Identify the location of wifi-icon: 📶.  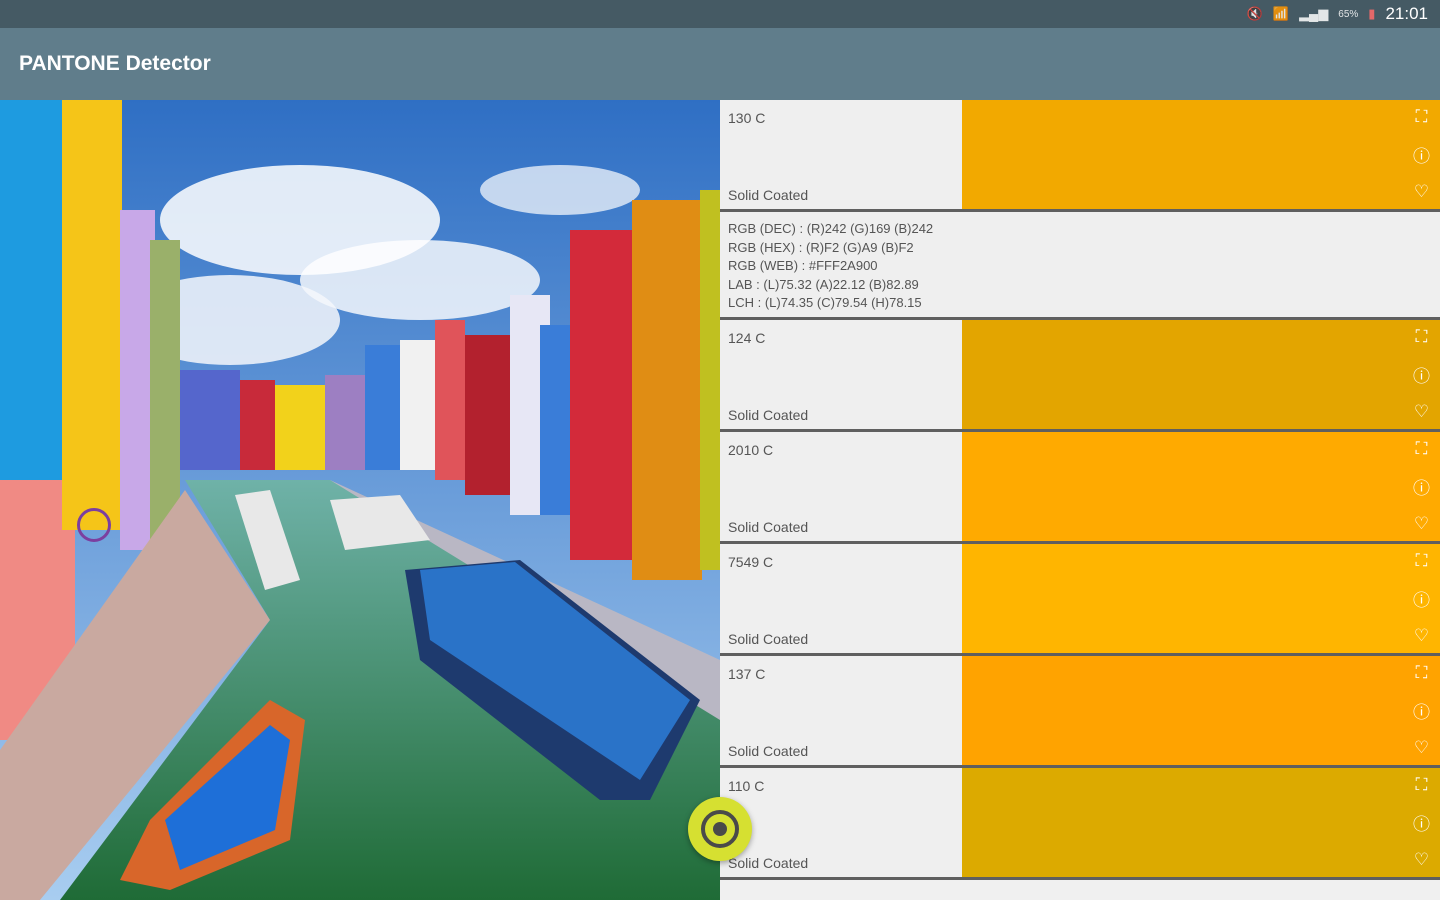
(1281, 13).